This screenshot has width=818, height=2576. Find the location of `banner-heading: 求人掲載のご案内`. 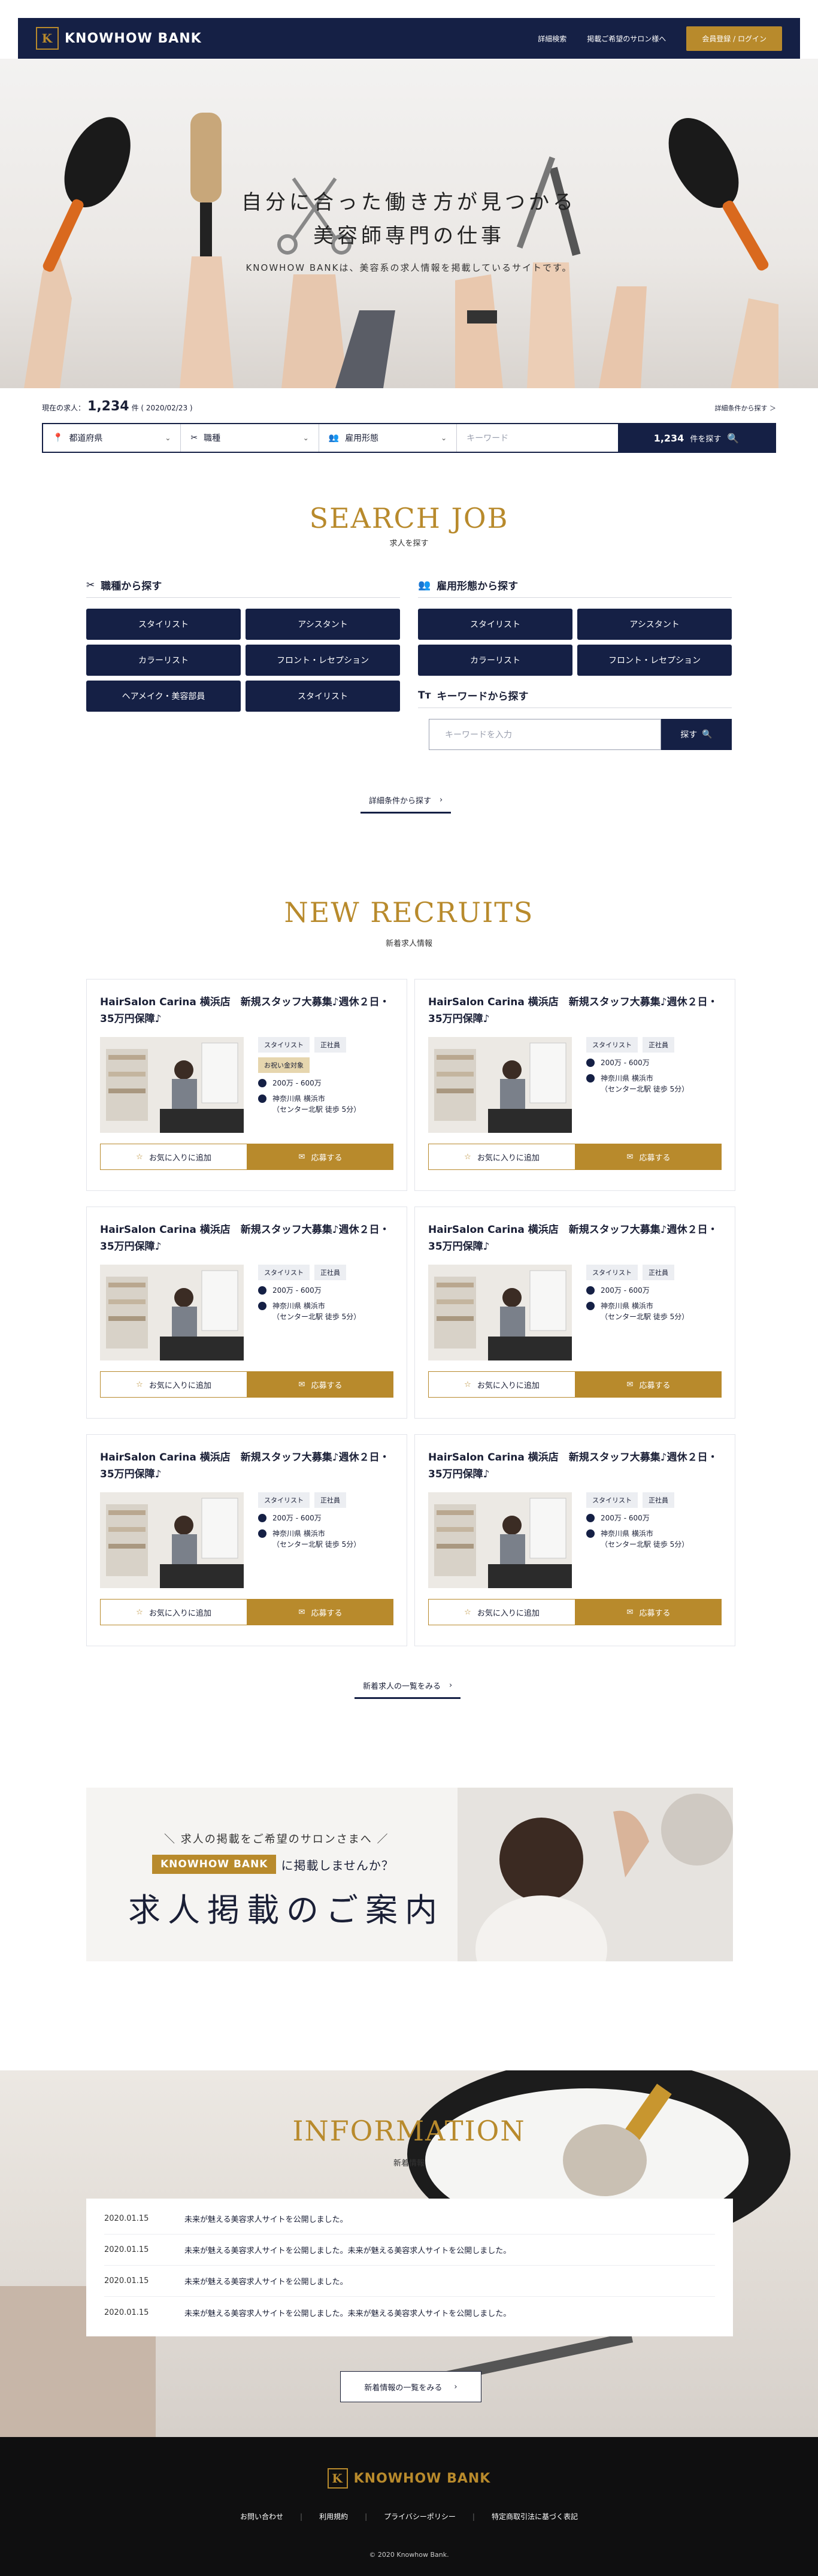

banner-heading: 求人掲載のご案内 is located at coordinates (286, 1910).